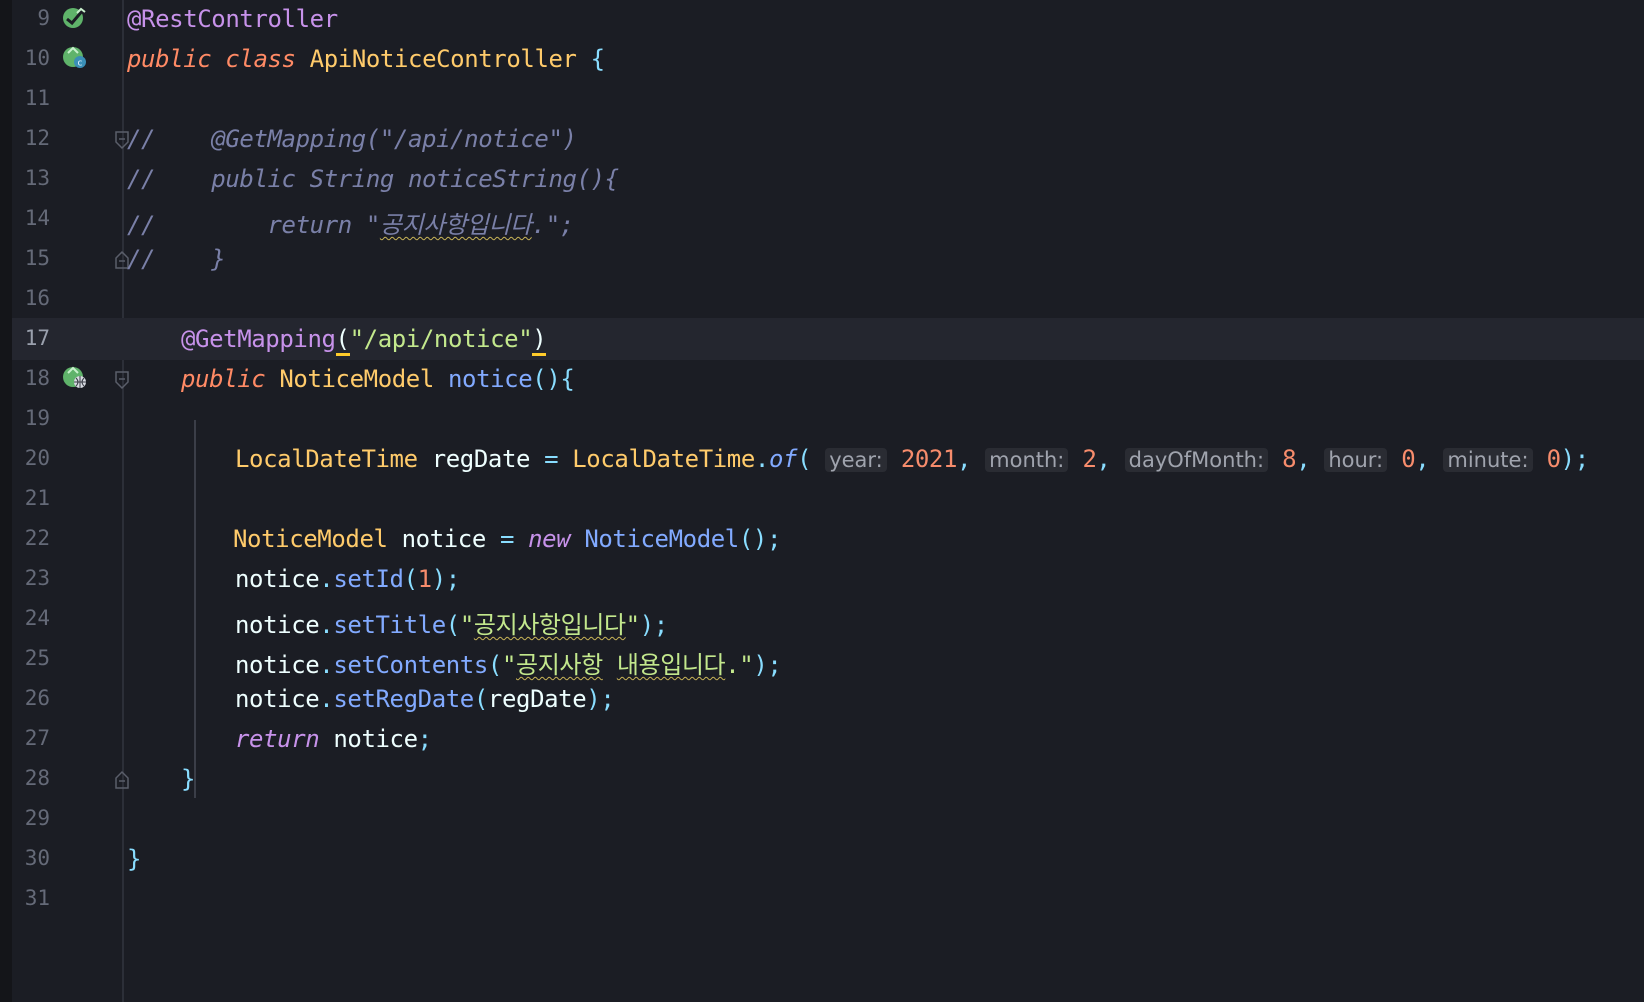  I want to click on code-text: public NoticeModel notice(){, so click(378, 379).